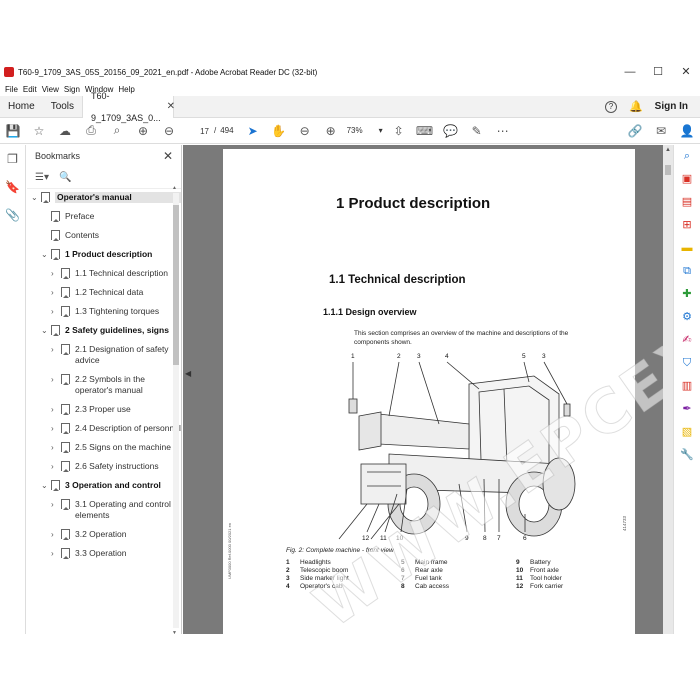 The height and width of the screenshot is (700, 700). What do you see at coordinates (477, 131) in the screenshot?
I see `highlight-pen-icon: ✎` at bounding box center [477, 131].